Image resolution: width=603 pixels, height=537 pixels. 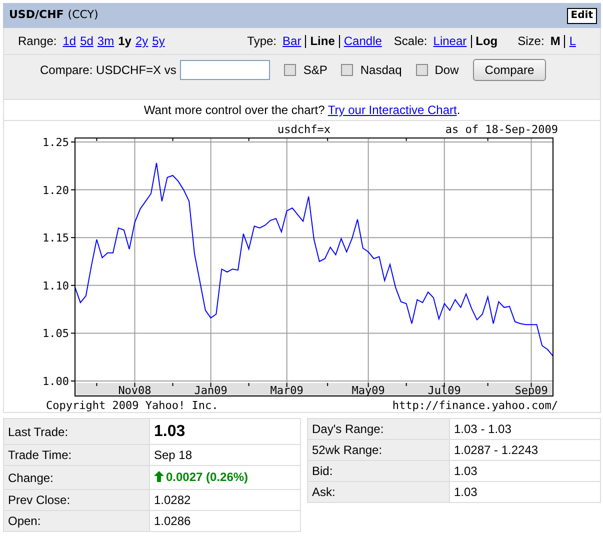 What do you see at coordinates (379, 450) in the screenshot?
I see `field-label: 52wk Range:` at bounding box center [379, 450].